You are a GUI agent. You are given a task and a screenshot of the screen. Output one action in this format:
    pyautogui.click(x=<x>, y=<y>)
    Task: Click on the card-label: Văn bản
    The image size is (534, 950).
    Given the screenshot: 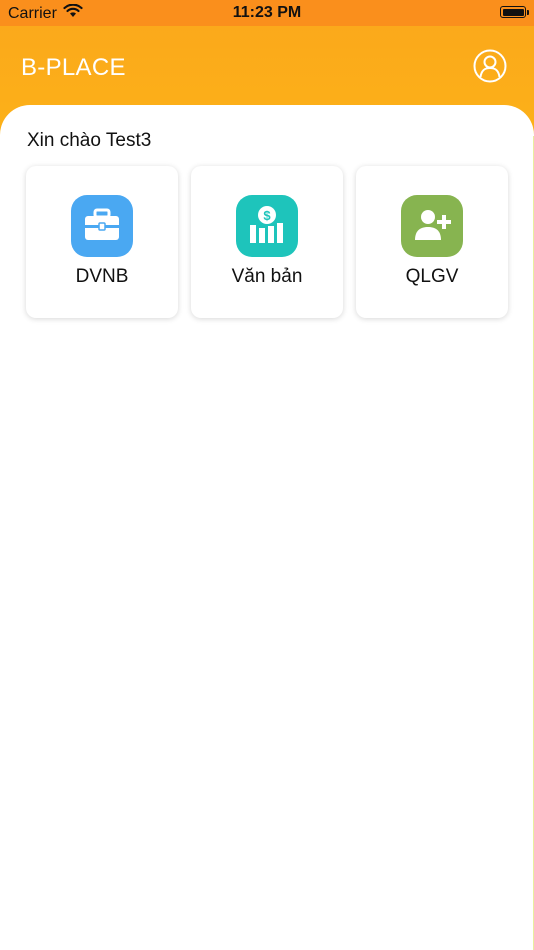 What is the action you would take?
    pyautogui.click(x=267, y=276)
    